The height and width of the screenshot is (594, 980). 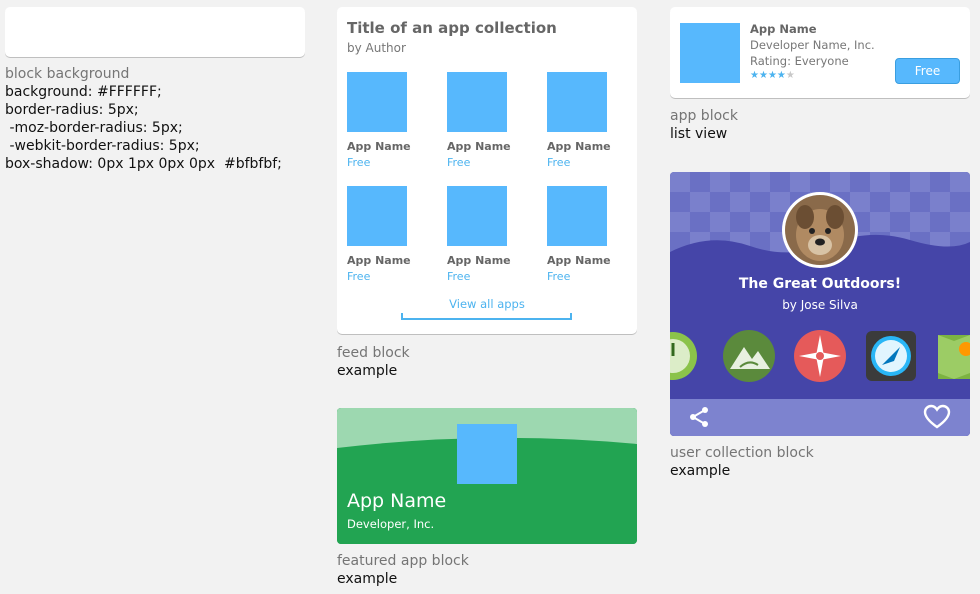 I want to click on user-collection-block: The Great Outdoors! by Jose Silva, so click(x=820, y=304).